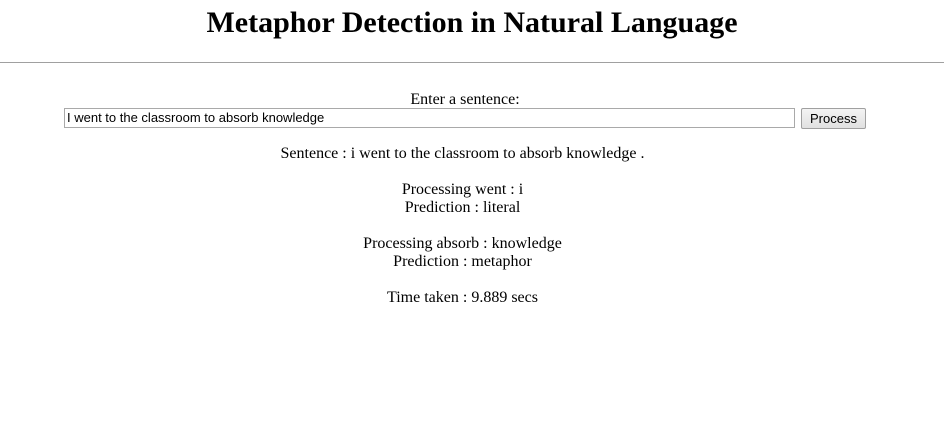  Describe the element at coordinates (833, 118) in the screenshot. I see `process-button: Process` at that location.